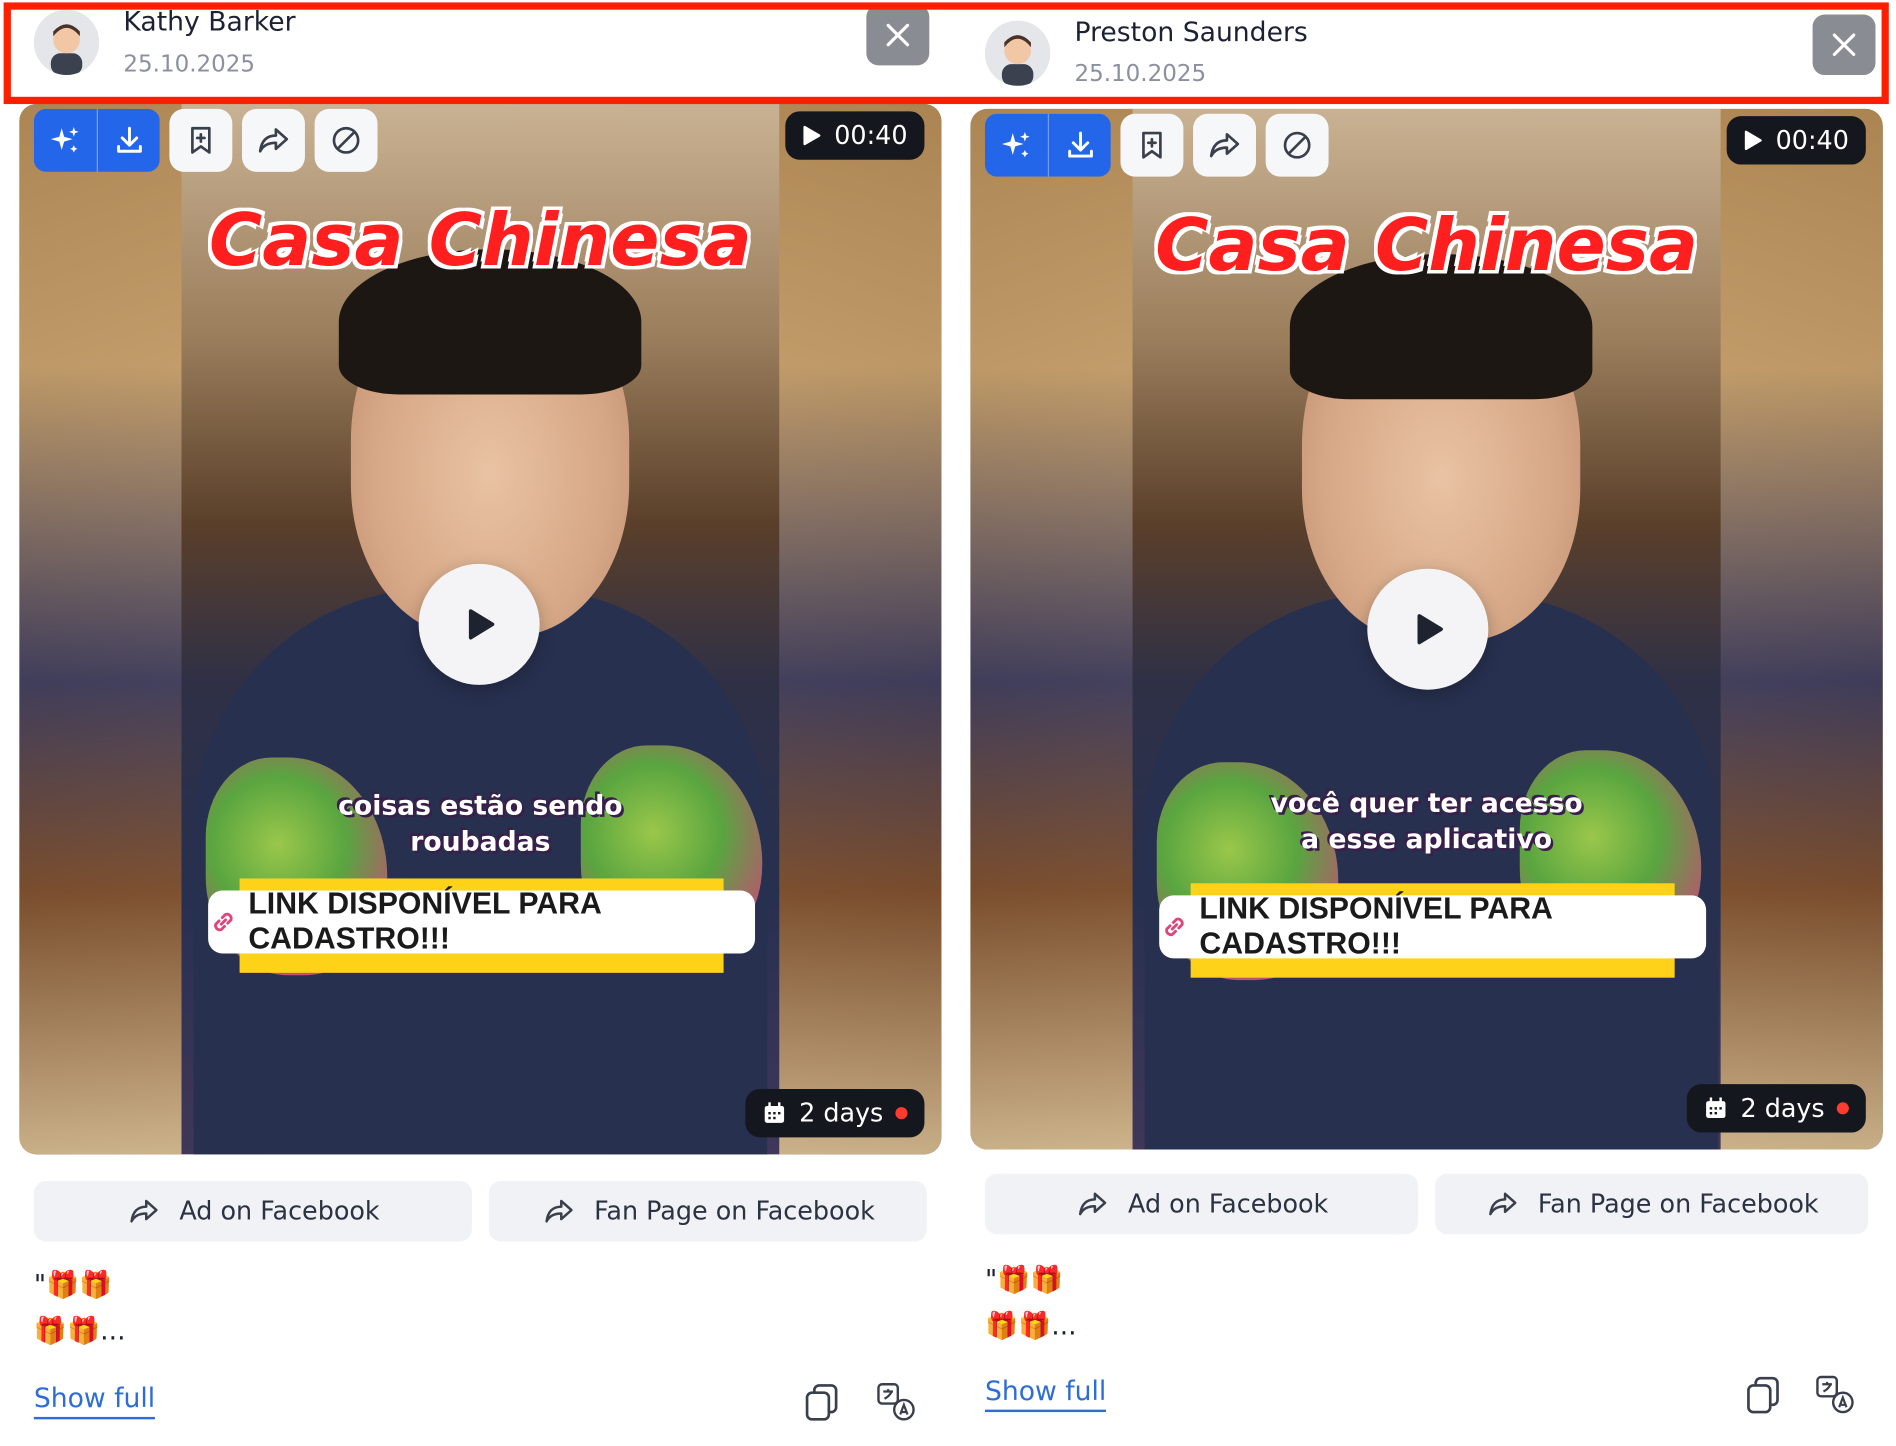  Describe the element at coordinates (1190, 33) in the screenshot. I see `author-name: Preston Saunders` at that location.